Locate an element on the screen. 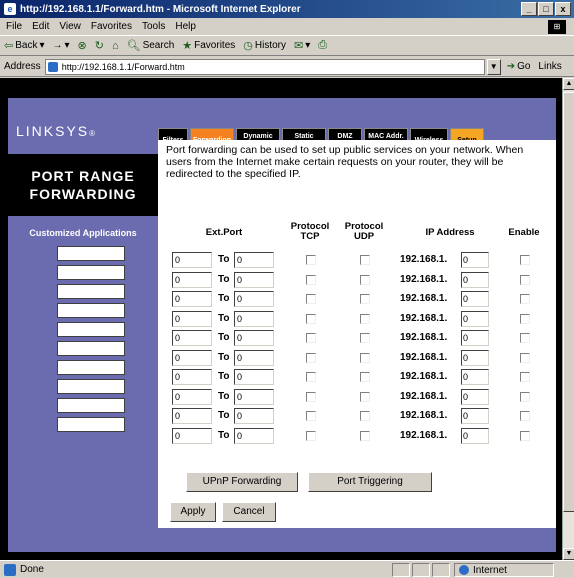  maximize-button: □ is located at coordinates (546, 9).